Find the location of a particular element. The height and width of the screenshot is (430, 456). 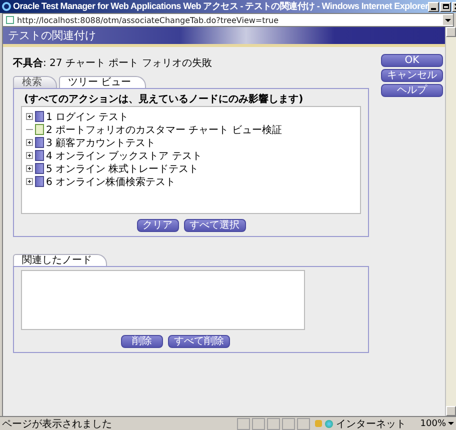

tree-item: 3 顧客アカウントテスト is located at coordinates (101, 143).